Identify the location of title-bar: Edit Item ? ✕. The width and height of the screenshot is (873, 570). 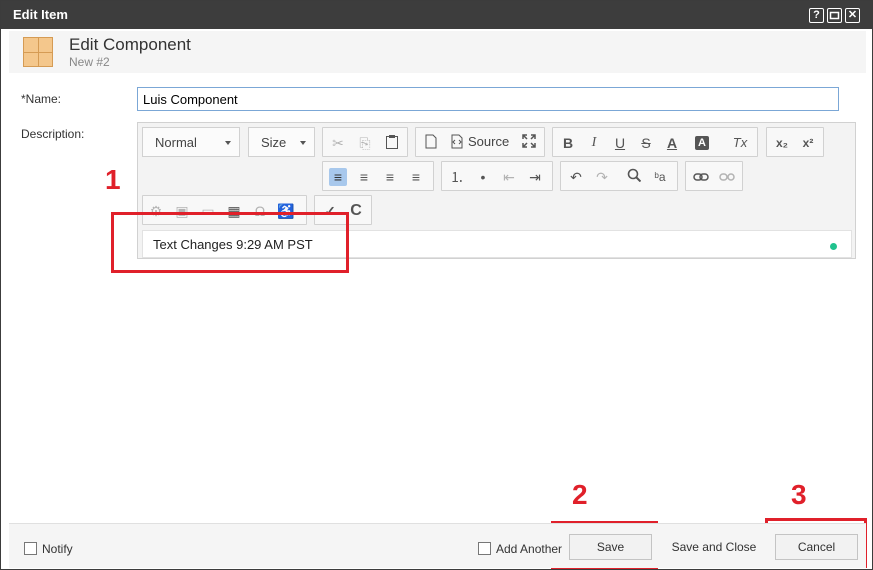
(436, 15).